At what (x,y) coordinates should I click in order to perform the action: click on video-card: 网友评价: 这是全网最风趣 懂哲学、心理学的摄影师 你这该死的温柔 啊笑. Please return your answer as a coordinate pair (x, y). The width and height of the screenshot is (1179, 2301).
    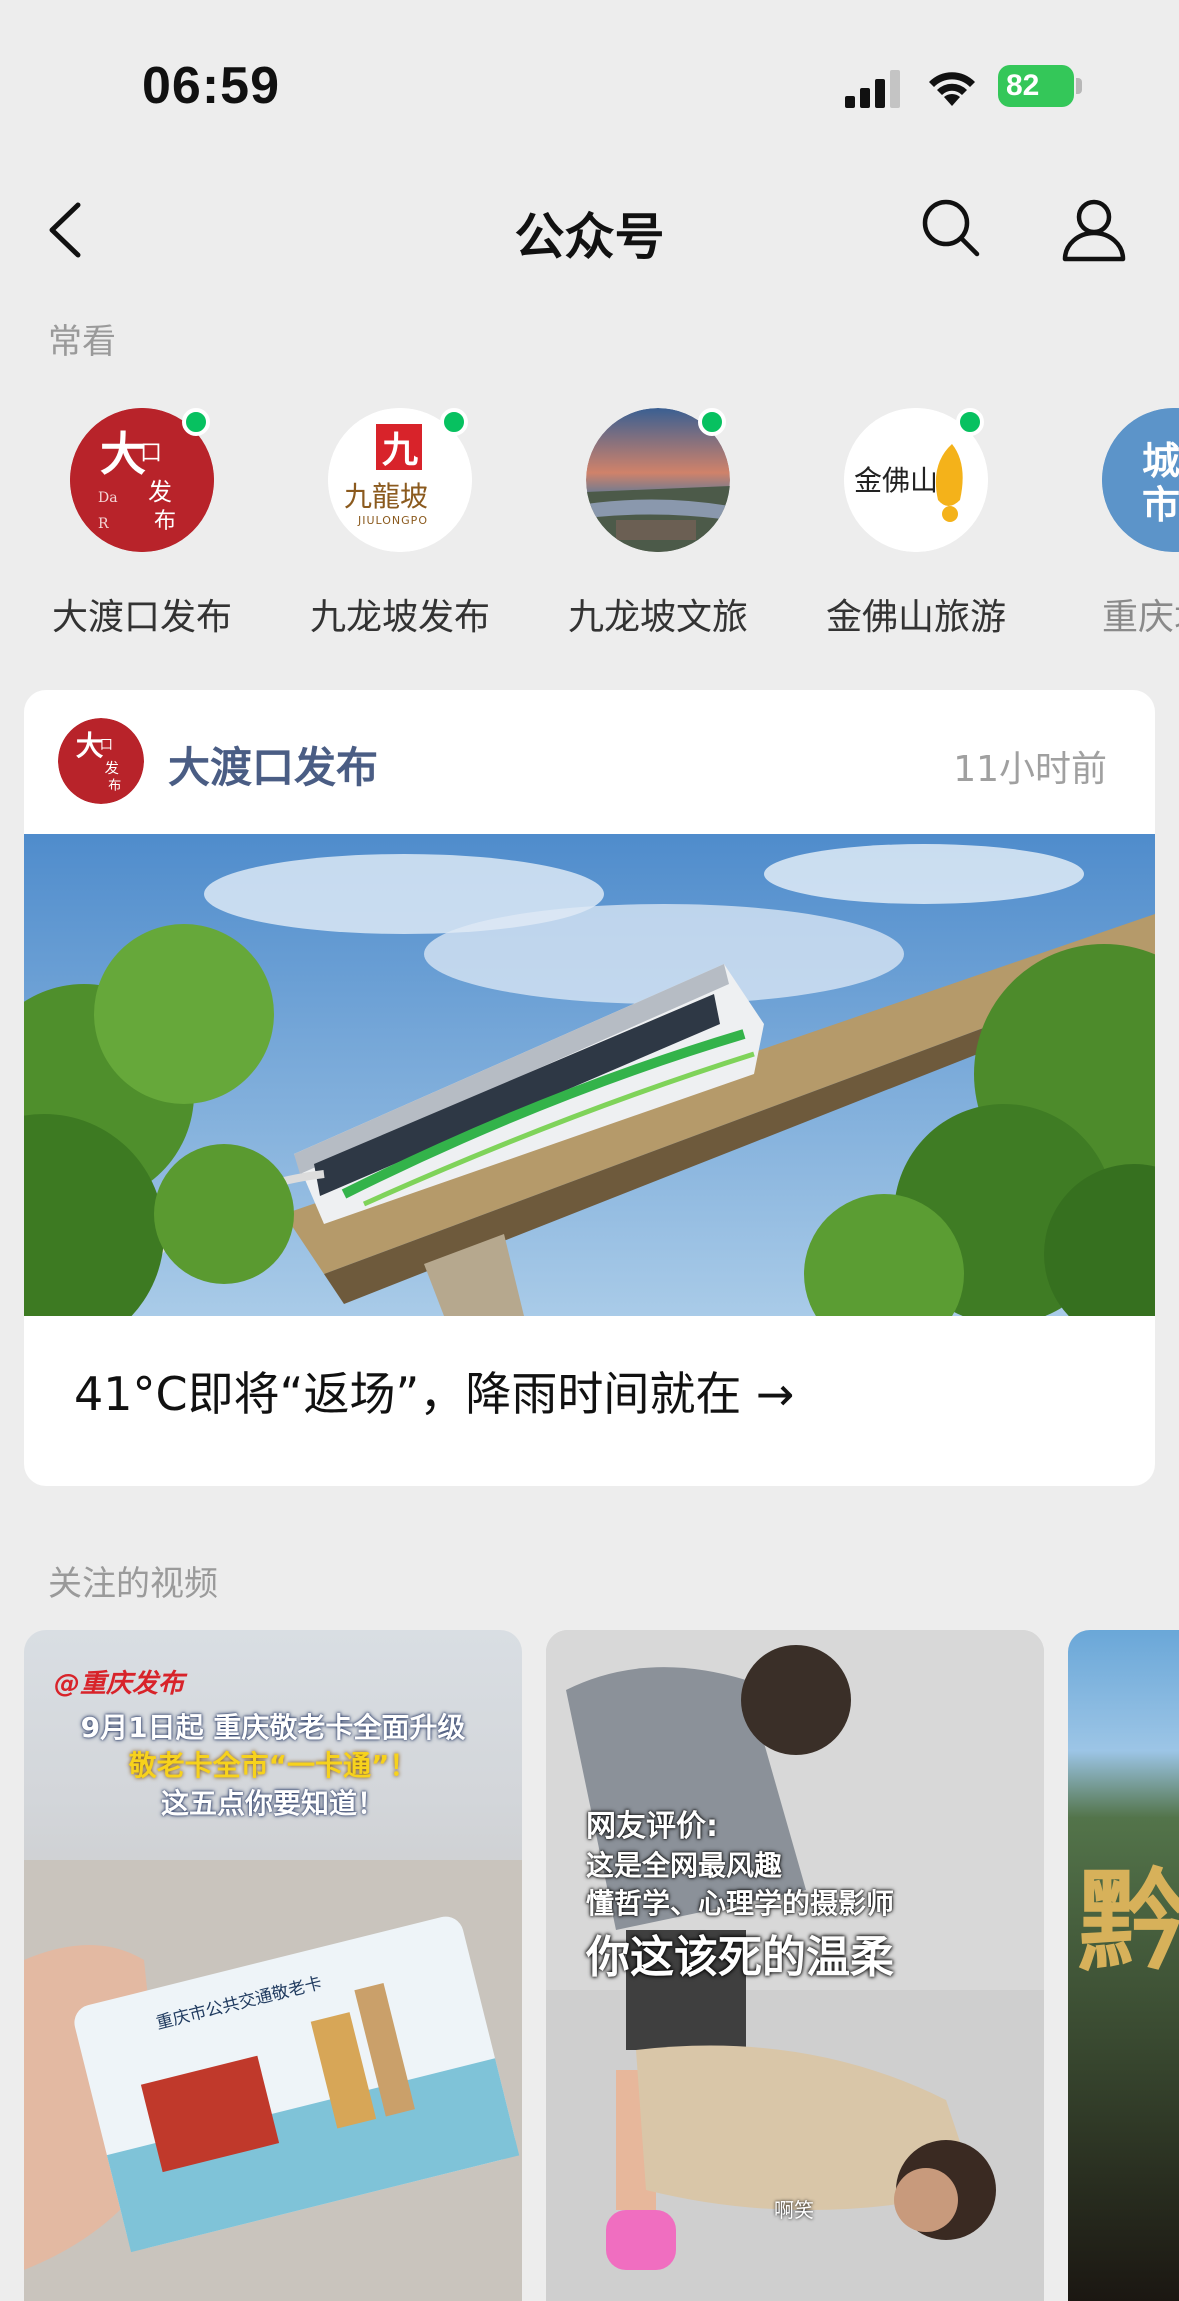
    Looking at the image, I should click on (795, 1965).